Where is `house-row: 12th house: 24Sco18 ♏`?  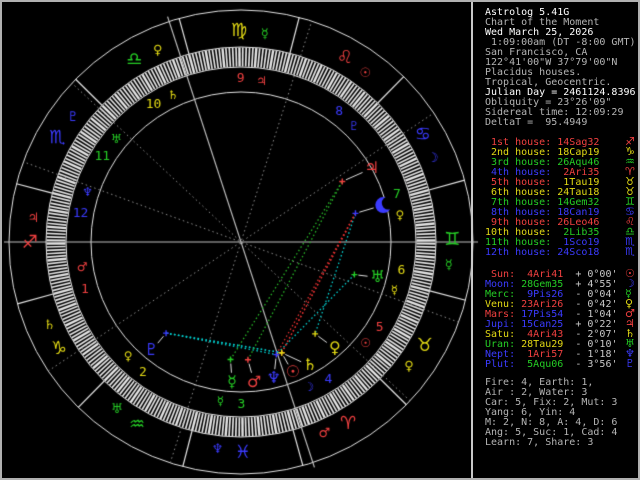 house-row: 12th house: 24Sco18 ♏ is located at coordinates (560, 252).